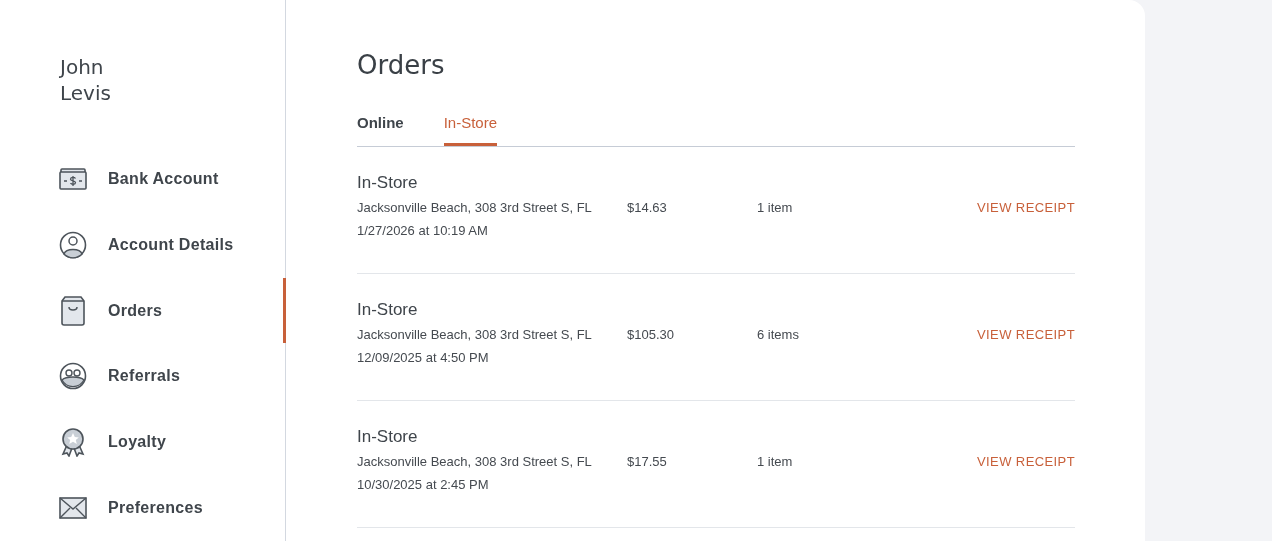  What do you see at coordinates (73, 442) in the screenshot?
I see `award-ribbon-icon` at bounding box center [73, 442].